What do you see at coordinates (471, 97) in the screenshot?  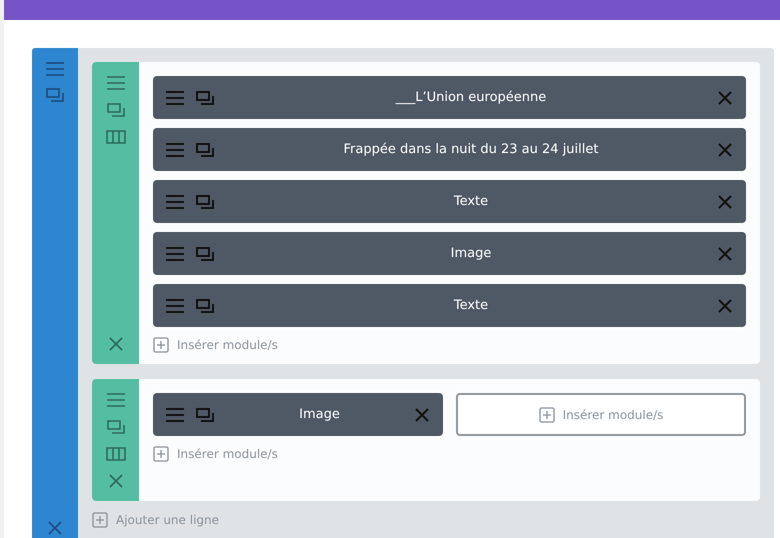 I see `module-title: ___L’Union européenne` at bounding box center [471, 97].